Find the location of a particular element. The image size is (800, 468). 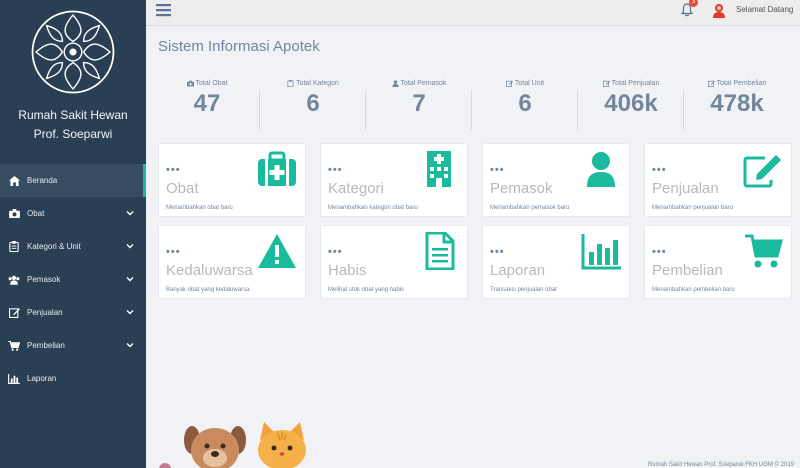

stat-value: 47 is located at coordinates (207, 103).